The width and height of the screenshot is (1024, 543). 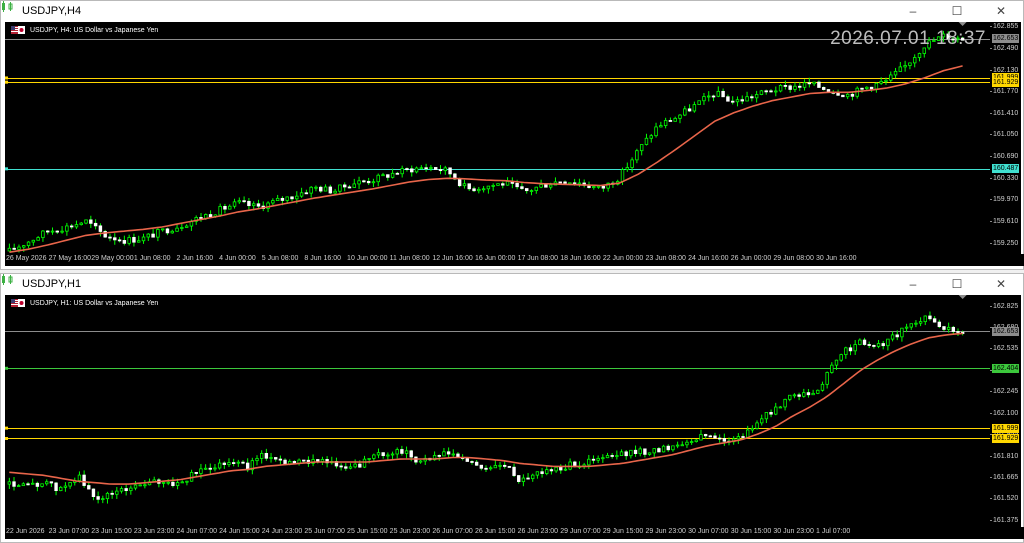 I want to click on time-axis-label: 12 Jun 16:00, so click(x=452, y=258).